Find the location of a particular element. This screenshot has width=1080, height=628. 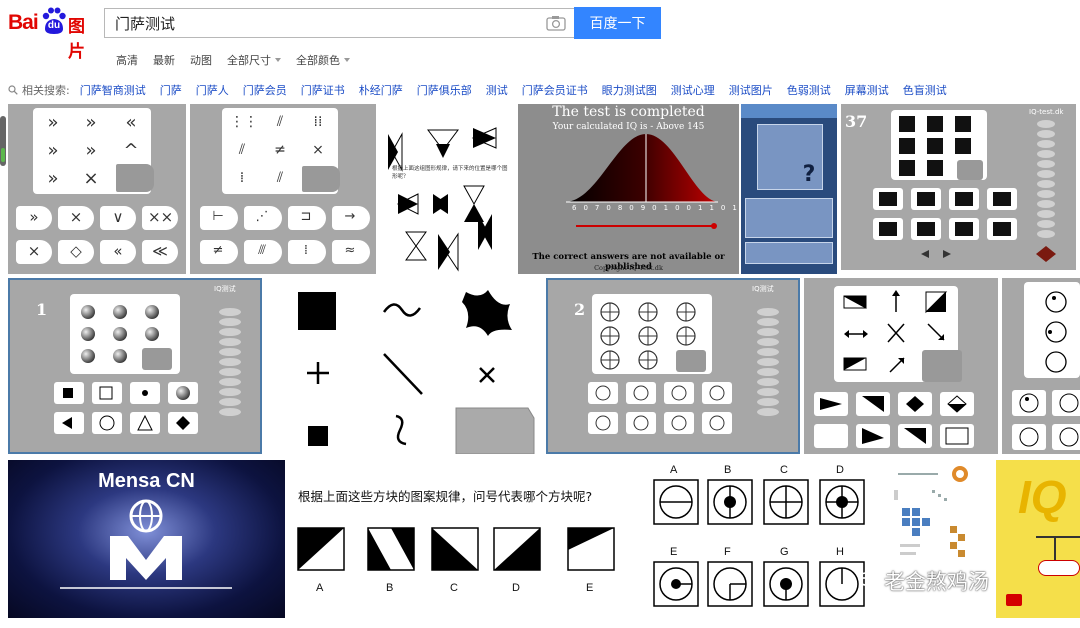

search-box is located at coordinates (339, 23).